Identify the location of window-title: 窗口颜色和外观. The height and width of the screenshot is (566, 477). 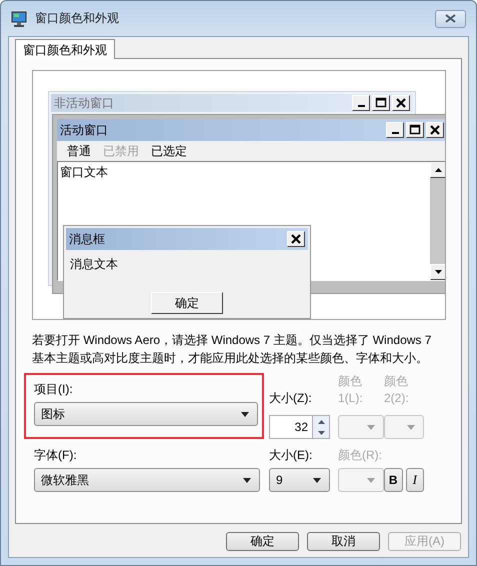
(77, 18).